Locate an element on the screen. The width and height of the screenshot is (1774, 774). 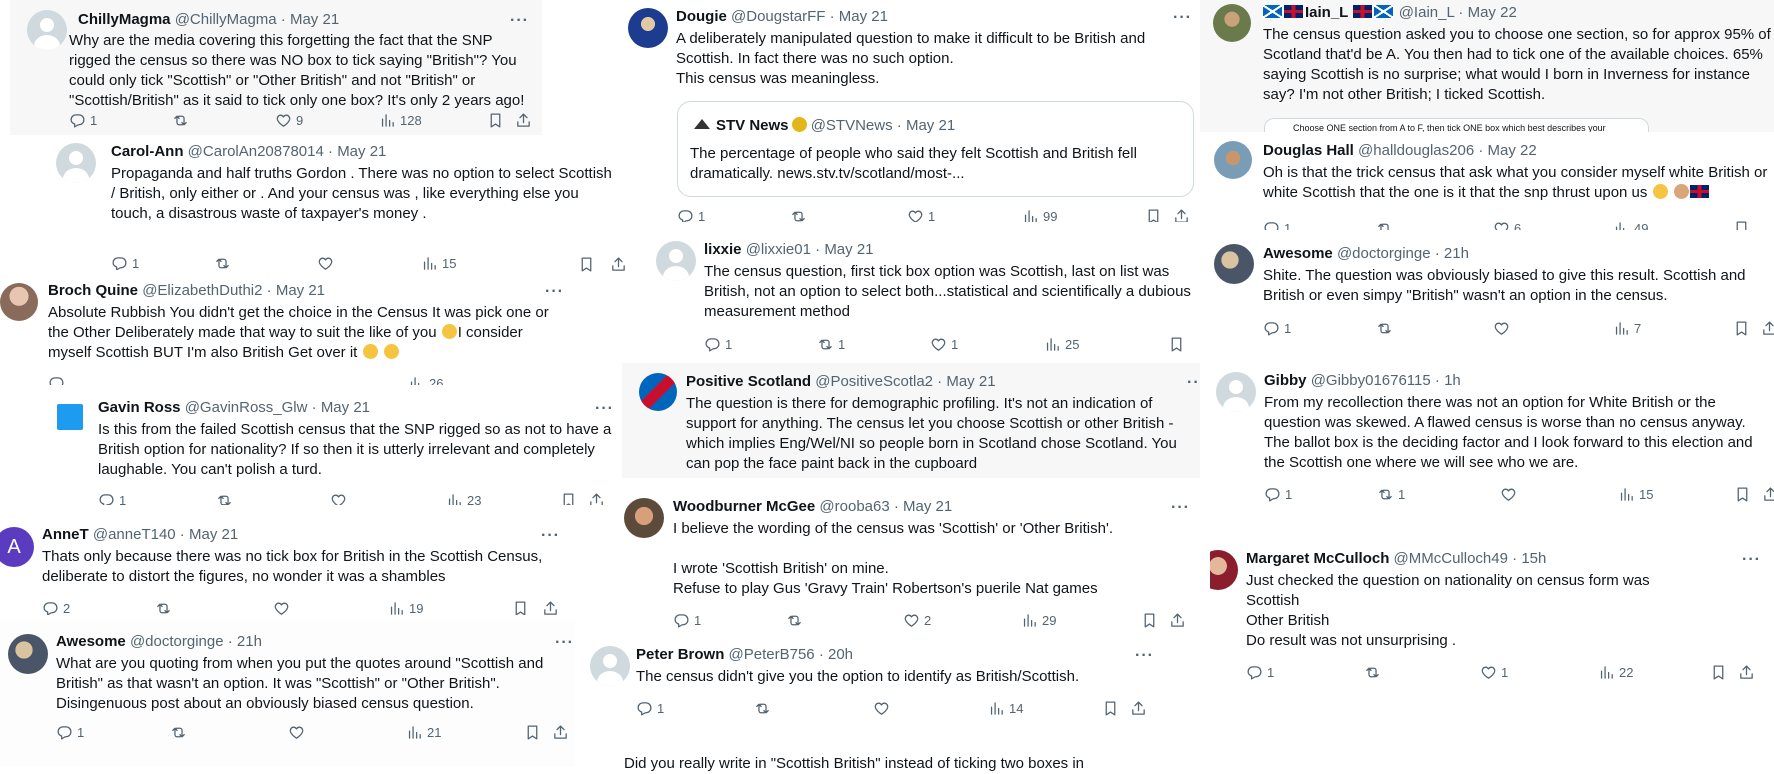
tweet-date: 21h is located at coordinates (249, 641).